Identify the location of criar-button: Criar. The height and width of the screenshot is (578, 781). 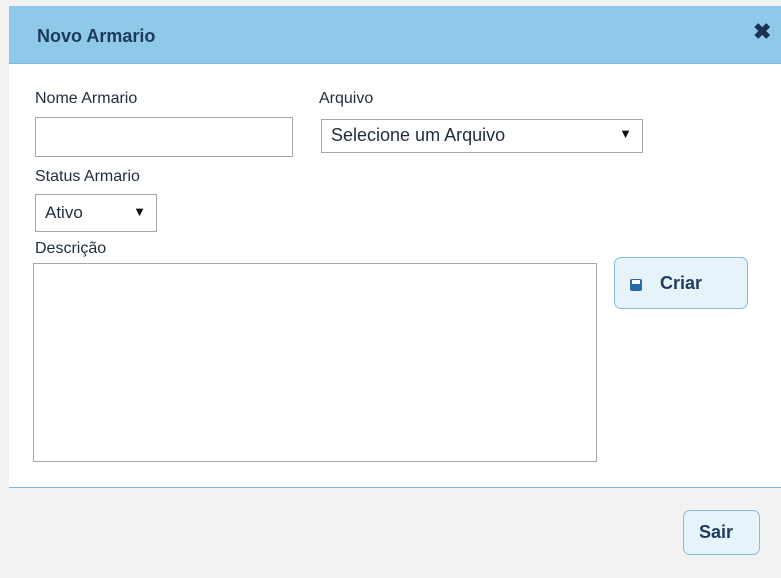
(681, 283).